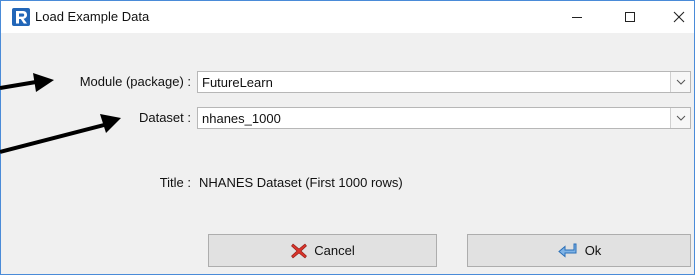 This screenshot has height=275, width=695. Describe the element at coordinates (60, 134) in the screenshot. I see `arrow-to-dataset-label` at that location.